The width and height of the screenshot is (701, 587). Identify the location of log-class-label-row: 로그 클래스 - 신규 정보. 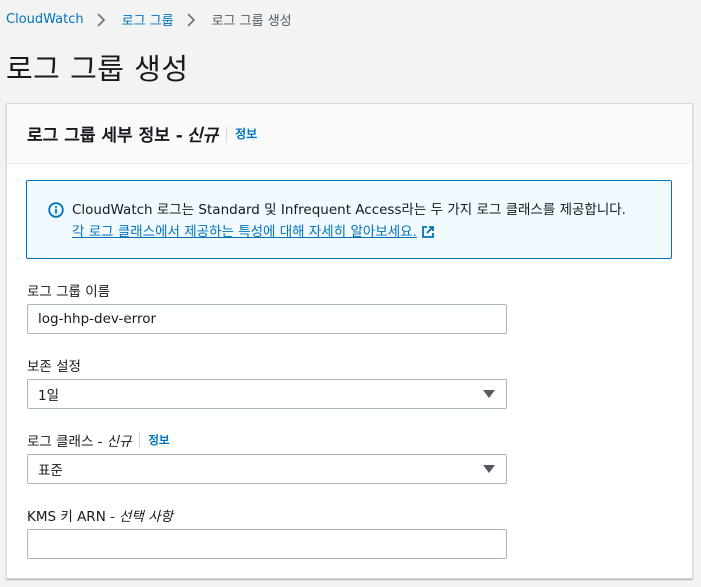
(98, 440).